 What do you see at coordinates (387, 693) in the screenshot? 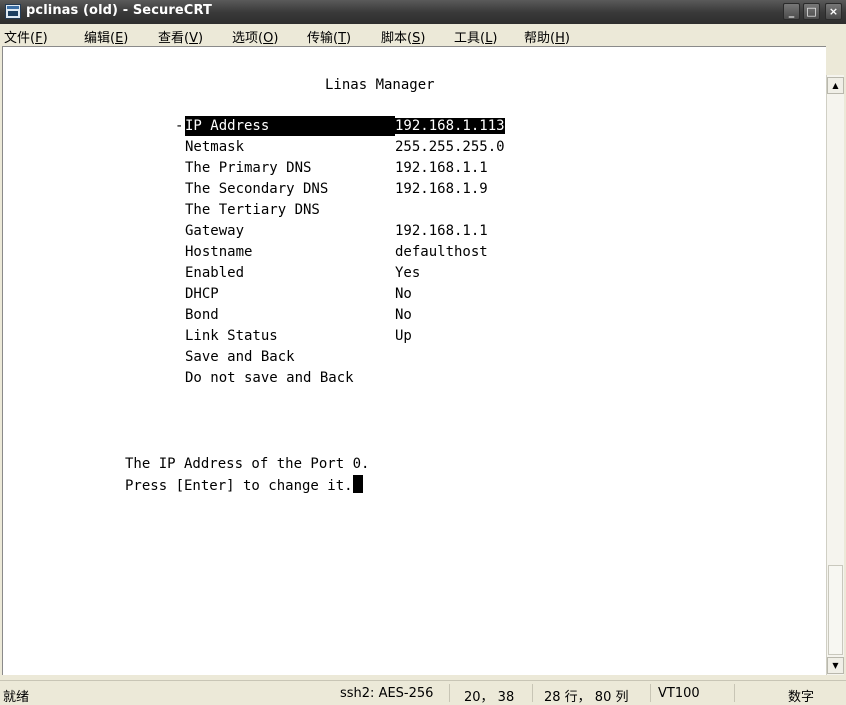
I see `status-cipher: ssh2: AES-256` at bounding box center [387, 693].